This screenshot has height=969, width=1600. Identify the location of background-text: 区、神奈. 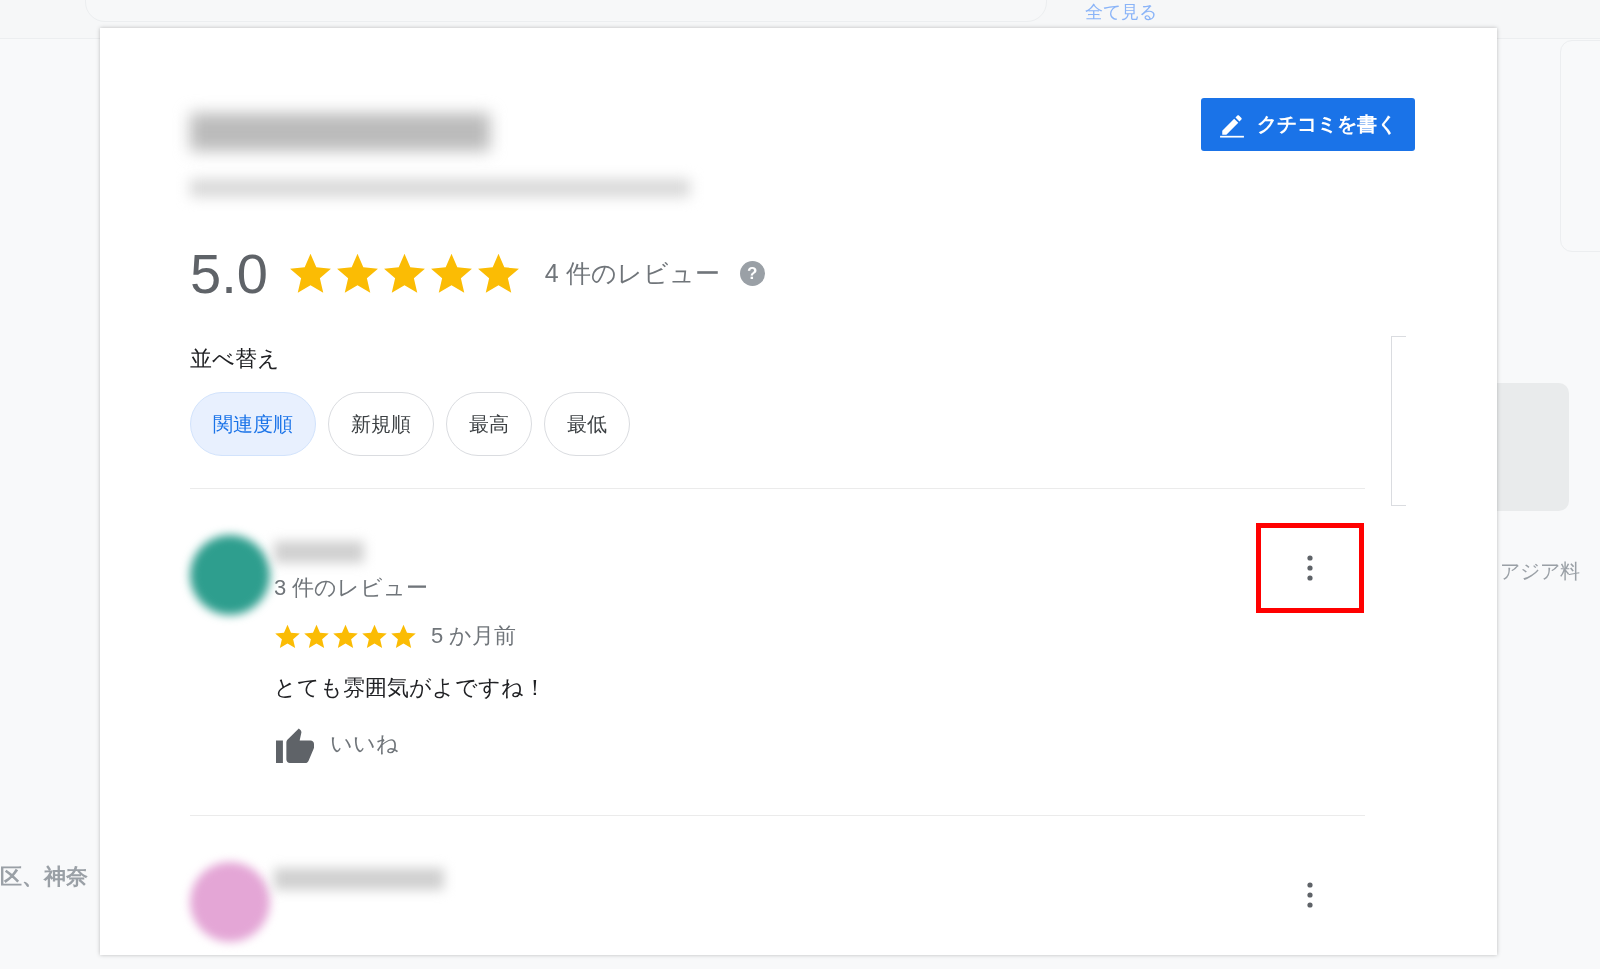
(44, 877).